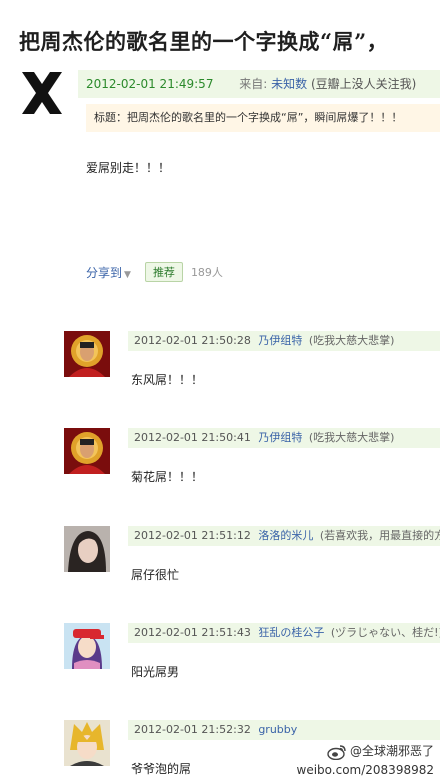 Image resolution: width=440 pixels, height=783 pixels. What do you see at coordinates (379, 535) in the screenshot?
I see `comment-user-note: (若喜欢我，用最直接的方` at bounding box center [379, 535].